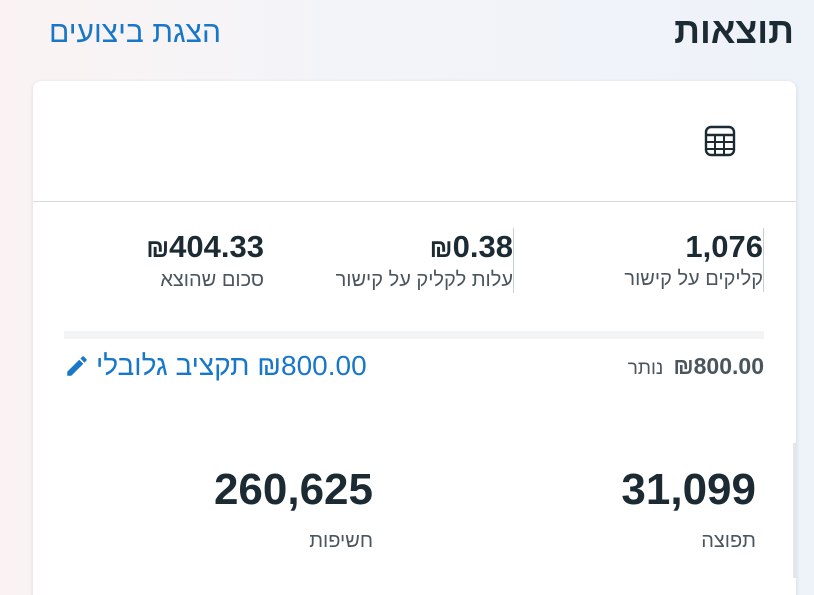 Image resolution: width=814 pixels, height=595 pixels. Describe the element at coordinates (693, 279) in the screenshot. I see `metric-label: קליקים על קישור` at that location.